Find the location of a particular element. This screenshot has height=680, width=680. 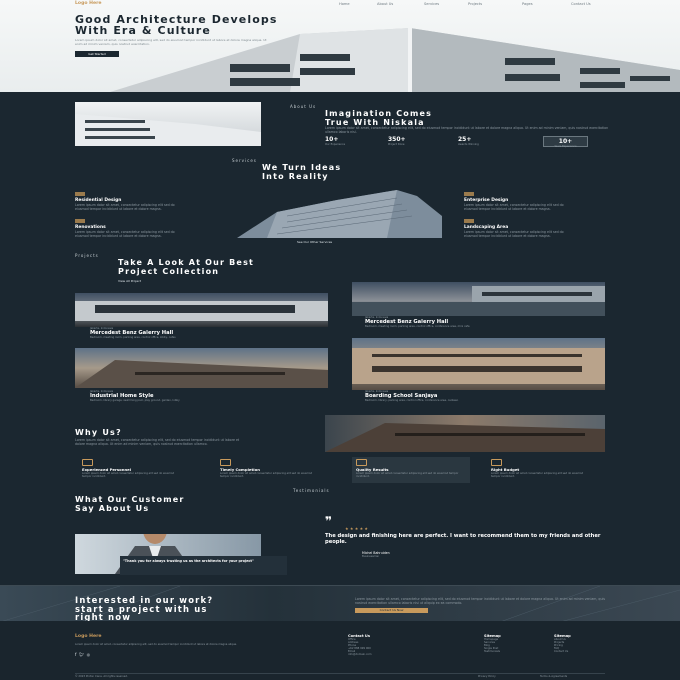

personnel-icon is located at coordinates (87, 462).